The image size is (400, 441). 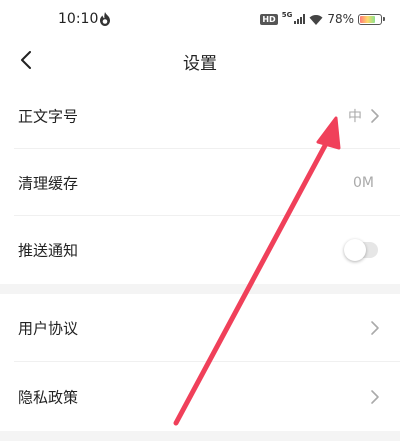 What do you see at coordinates (105, 19) in the screenshot?
I see `flame-icon` at bounding box center [105, 19].